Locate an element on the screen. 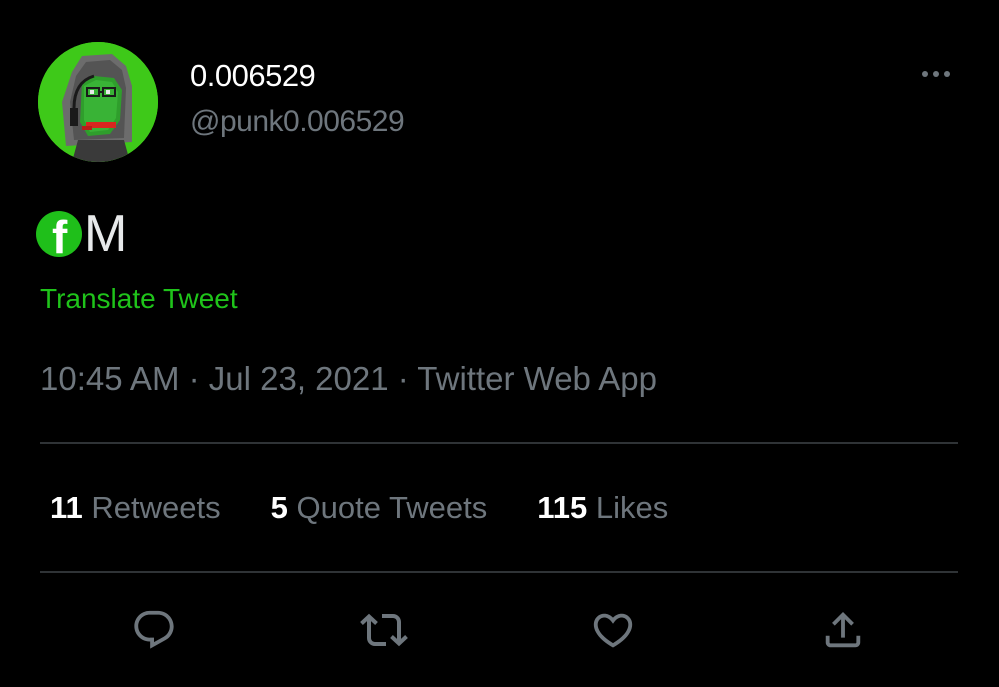 This screenshot has height=687, width=999. retweets-label: Retweets is located at coordinates (151, 507).